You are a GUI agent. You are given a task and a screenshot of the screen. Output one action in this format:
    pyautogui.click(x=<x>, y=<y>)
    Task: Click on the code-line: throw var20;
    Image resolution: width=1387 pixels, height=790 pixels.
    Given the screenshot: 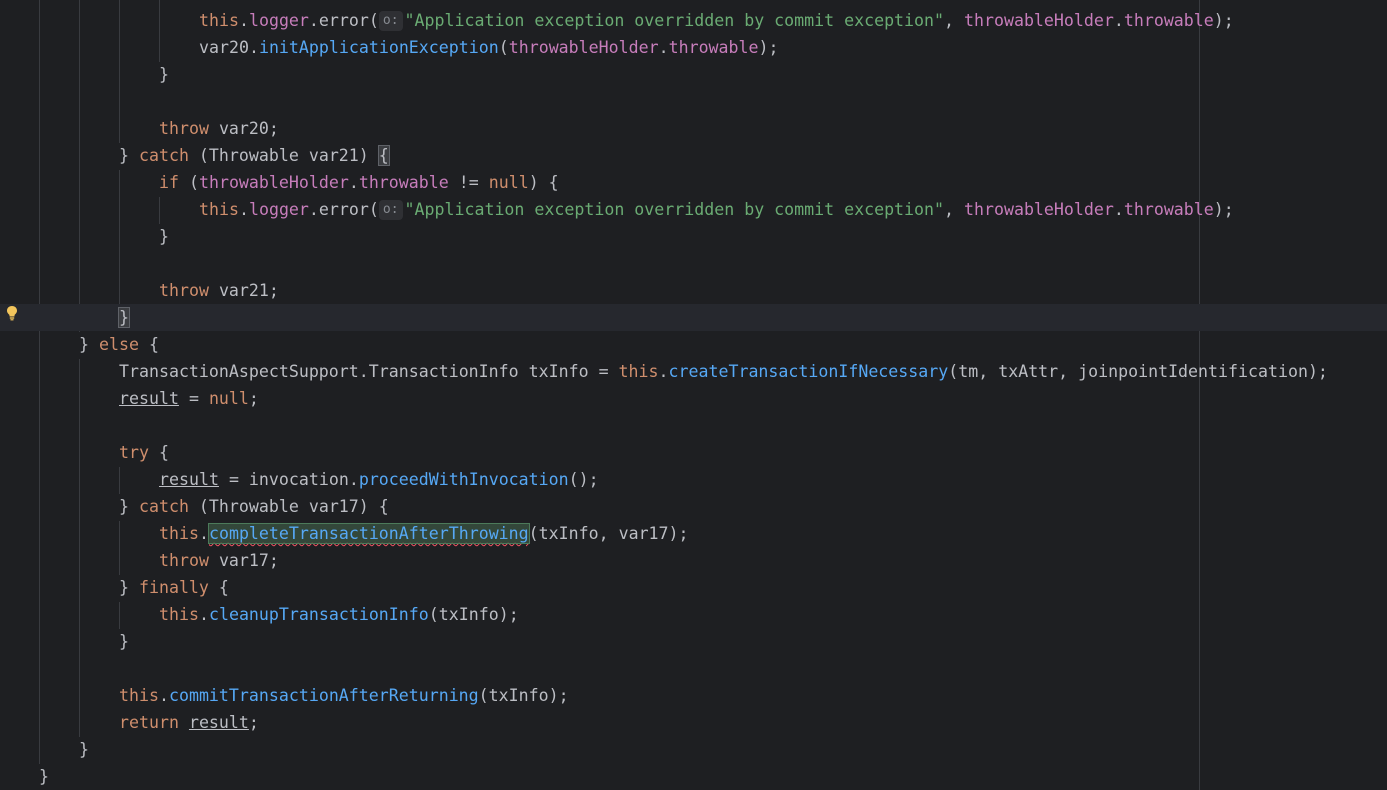 What is the action you would take?
    pyautogui.click(x=693, y=128)
    